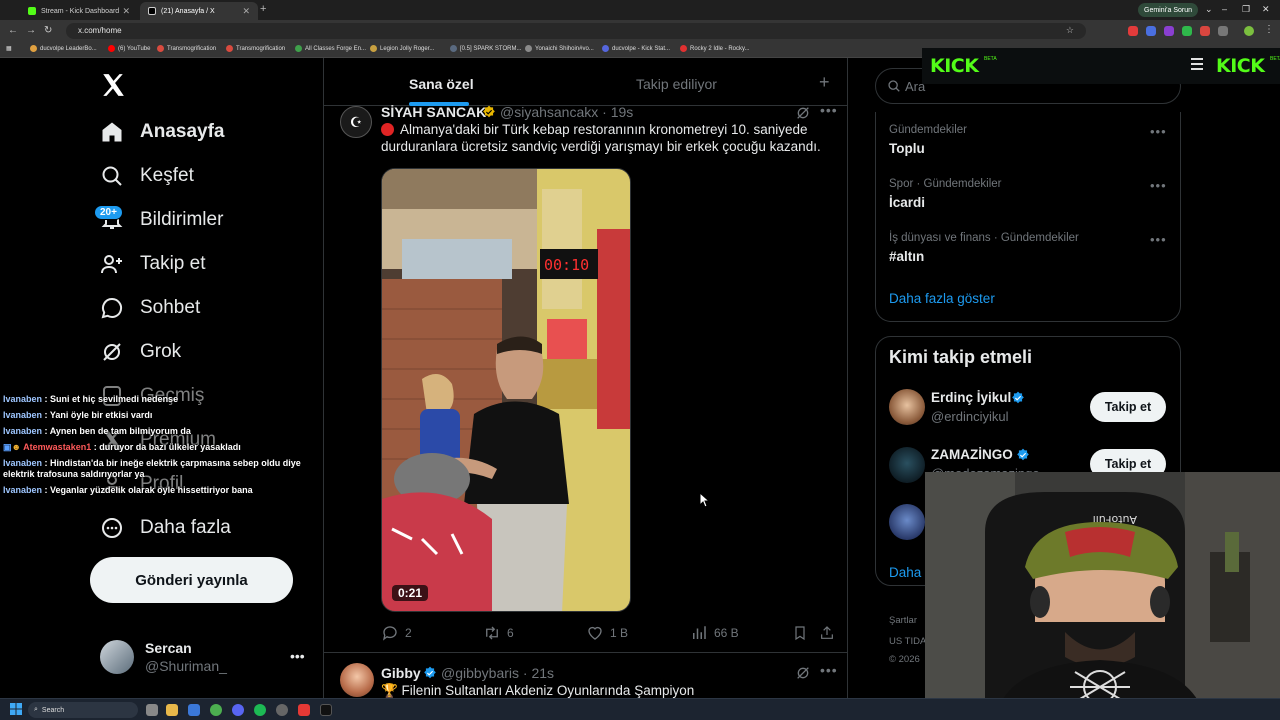 Image resolution: width=1280 pixels, height=720 pixels. I want to click on discord-icon, so click(238, 710).